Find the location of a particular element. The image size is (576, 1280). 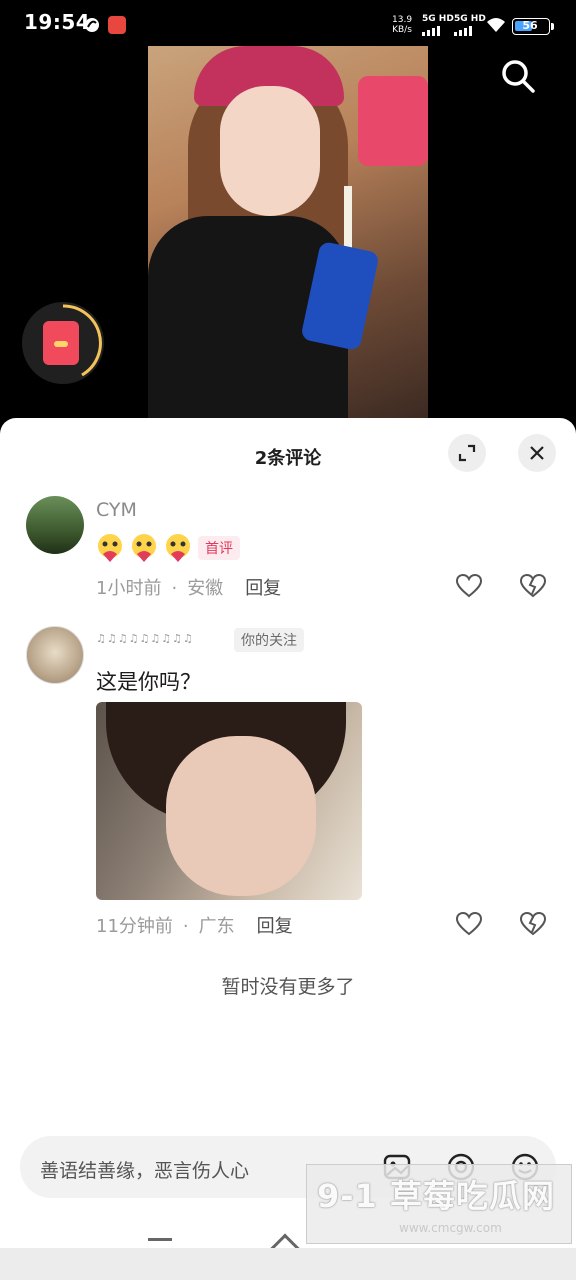

battery-cap is located at coordinates (552, 26).